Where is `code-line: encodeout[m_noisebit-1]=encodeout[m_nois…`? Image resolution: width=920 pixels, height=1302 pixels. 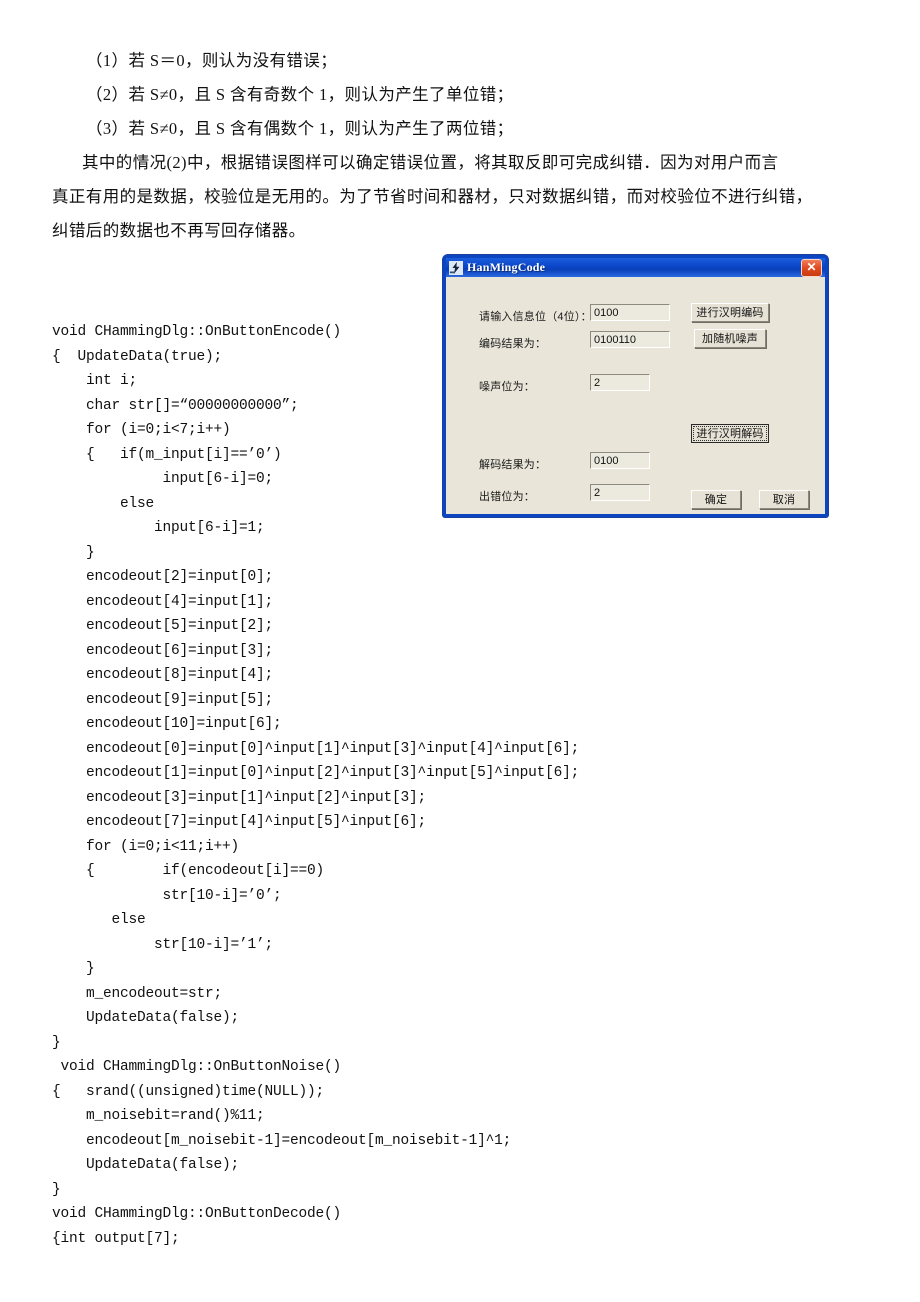
code-line: encodeout[m_noisebit-1]=encodeout[m_nois… is located at coordinates (282, 1140).